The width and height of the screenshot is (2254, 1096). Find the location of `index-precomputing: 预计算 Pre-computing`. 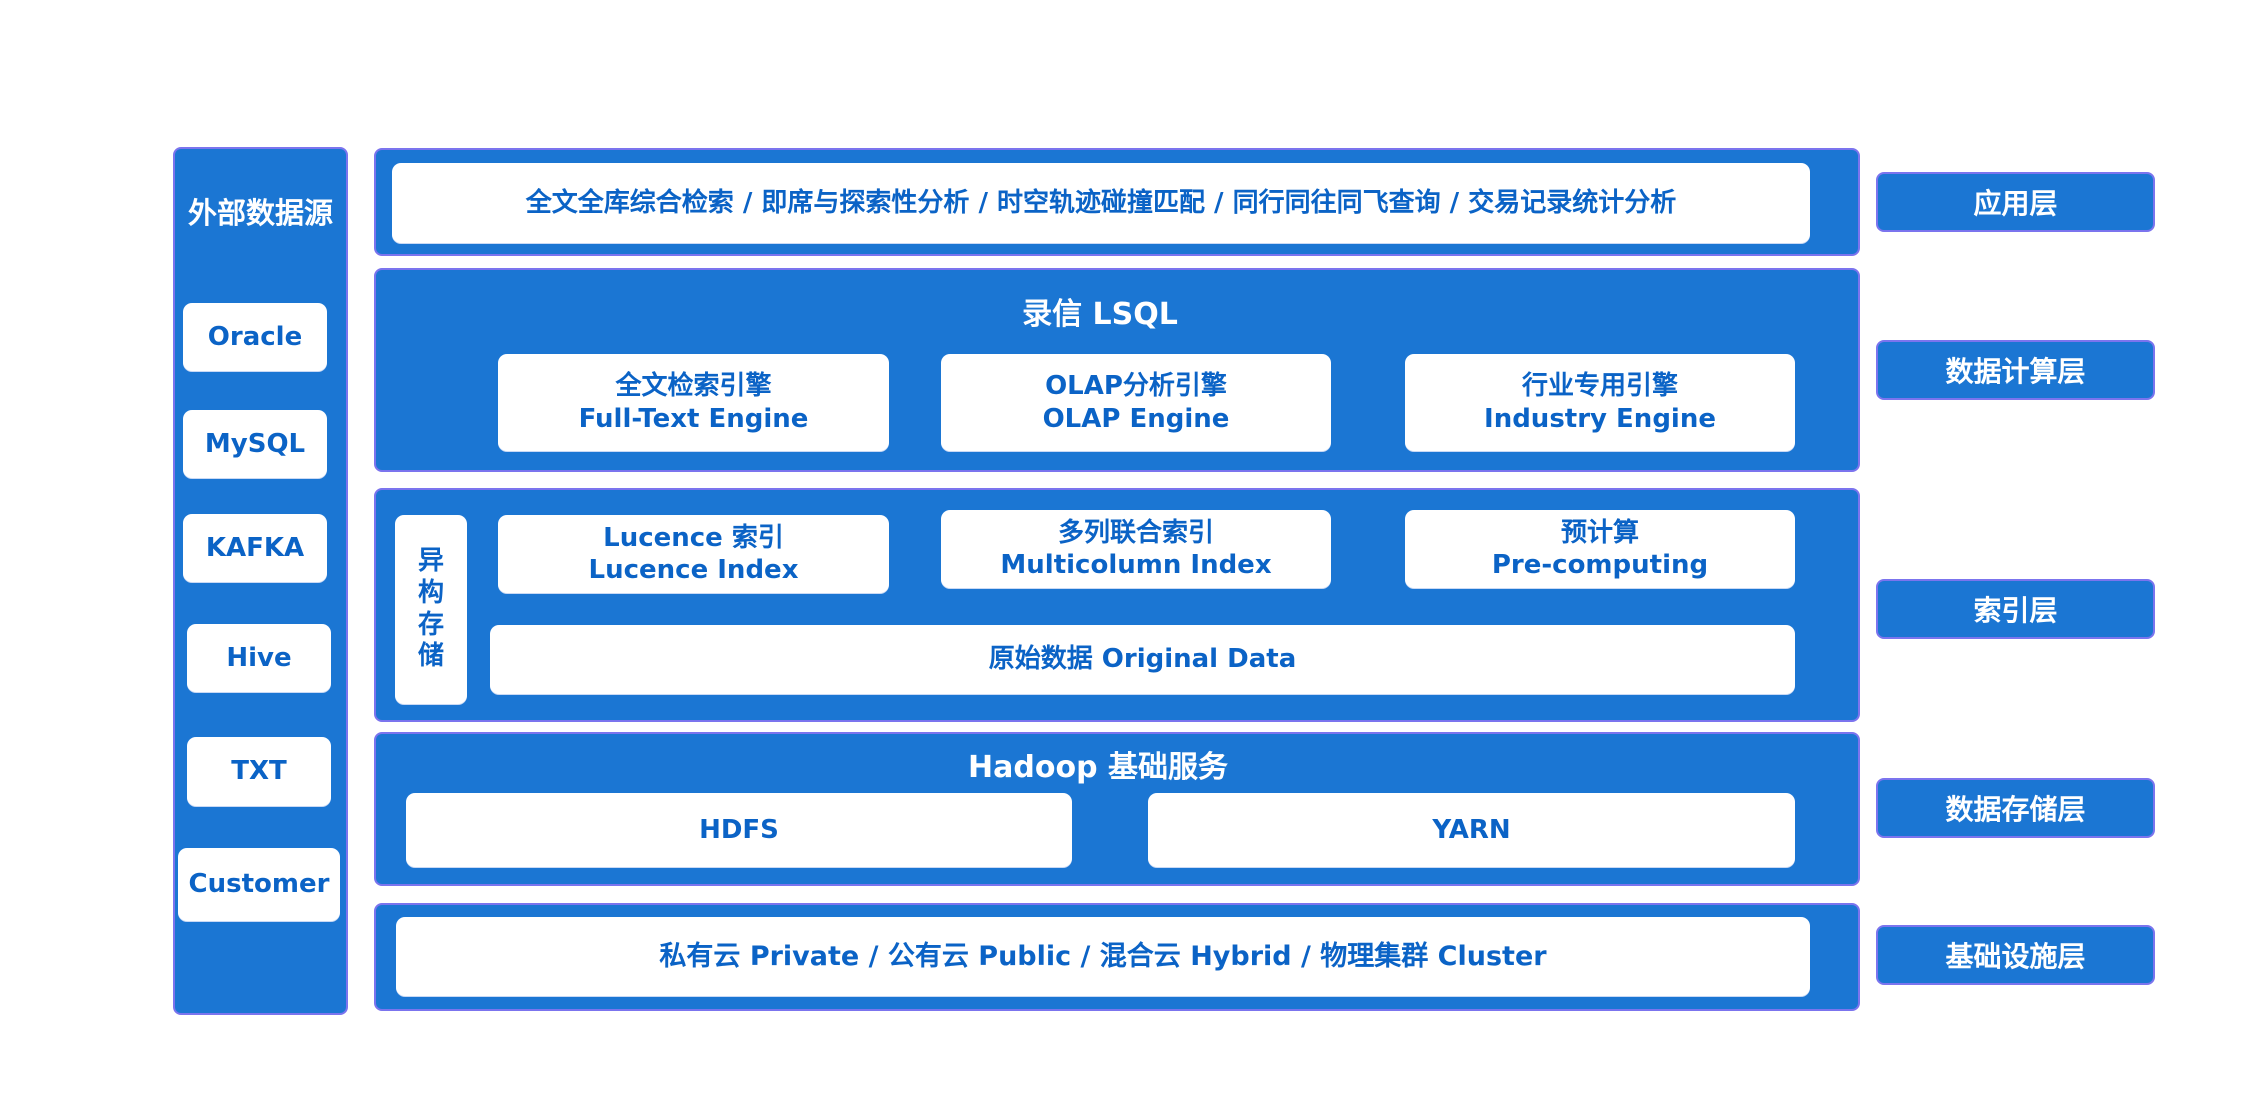

index-precomputing: 预计算 Pre-computing is located at coordinates (1600, 549).